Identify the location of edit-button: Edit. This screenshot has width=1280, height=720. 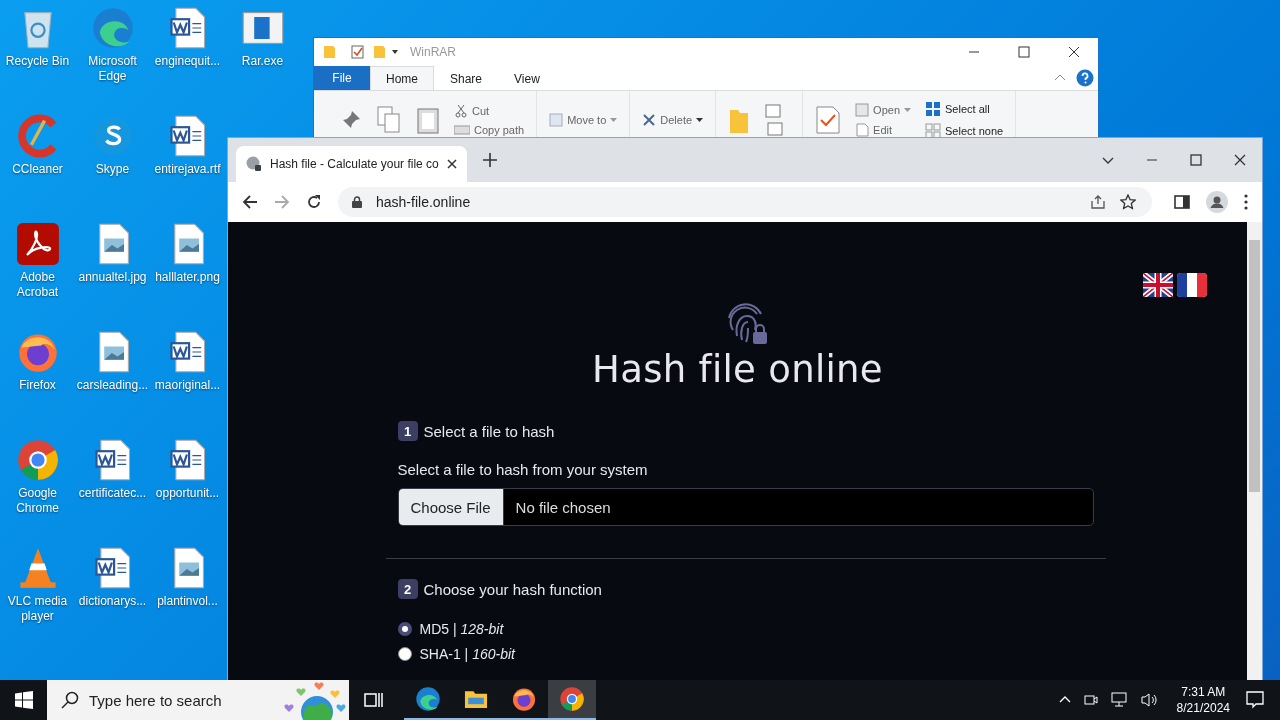
(883, 129).